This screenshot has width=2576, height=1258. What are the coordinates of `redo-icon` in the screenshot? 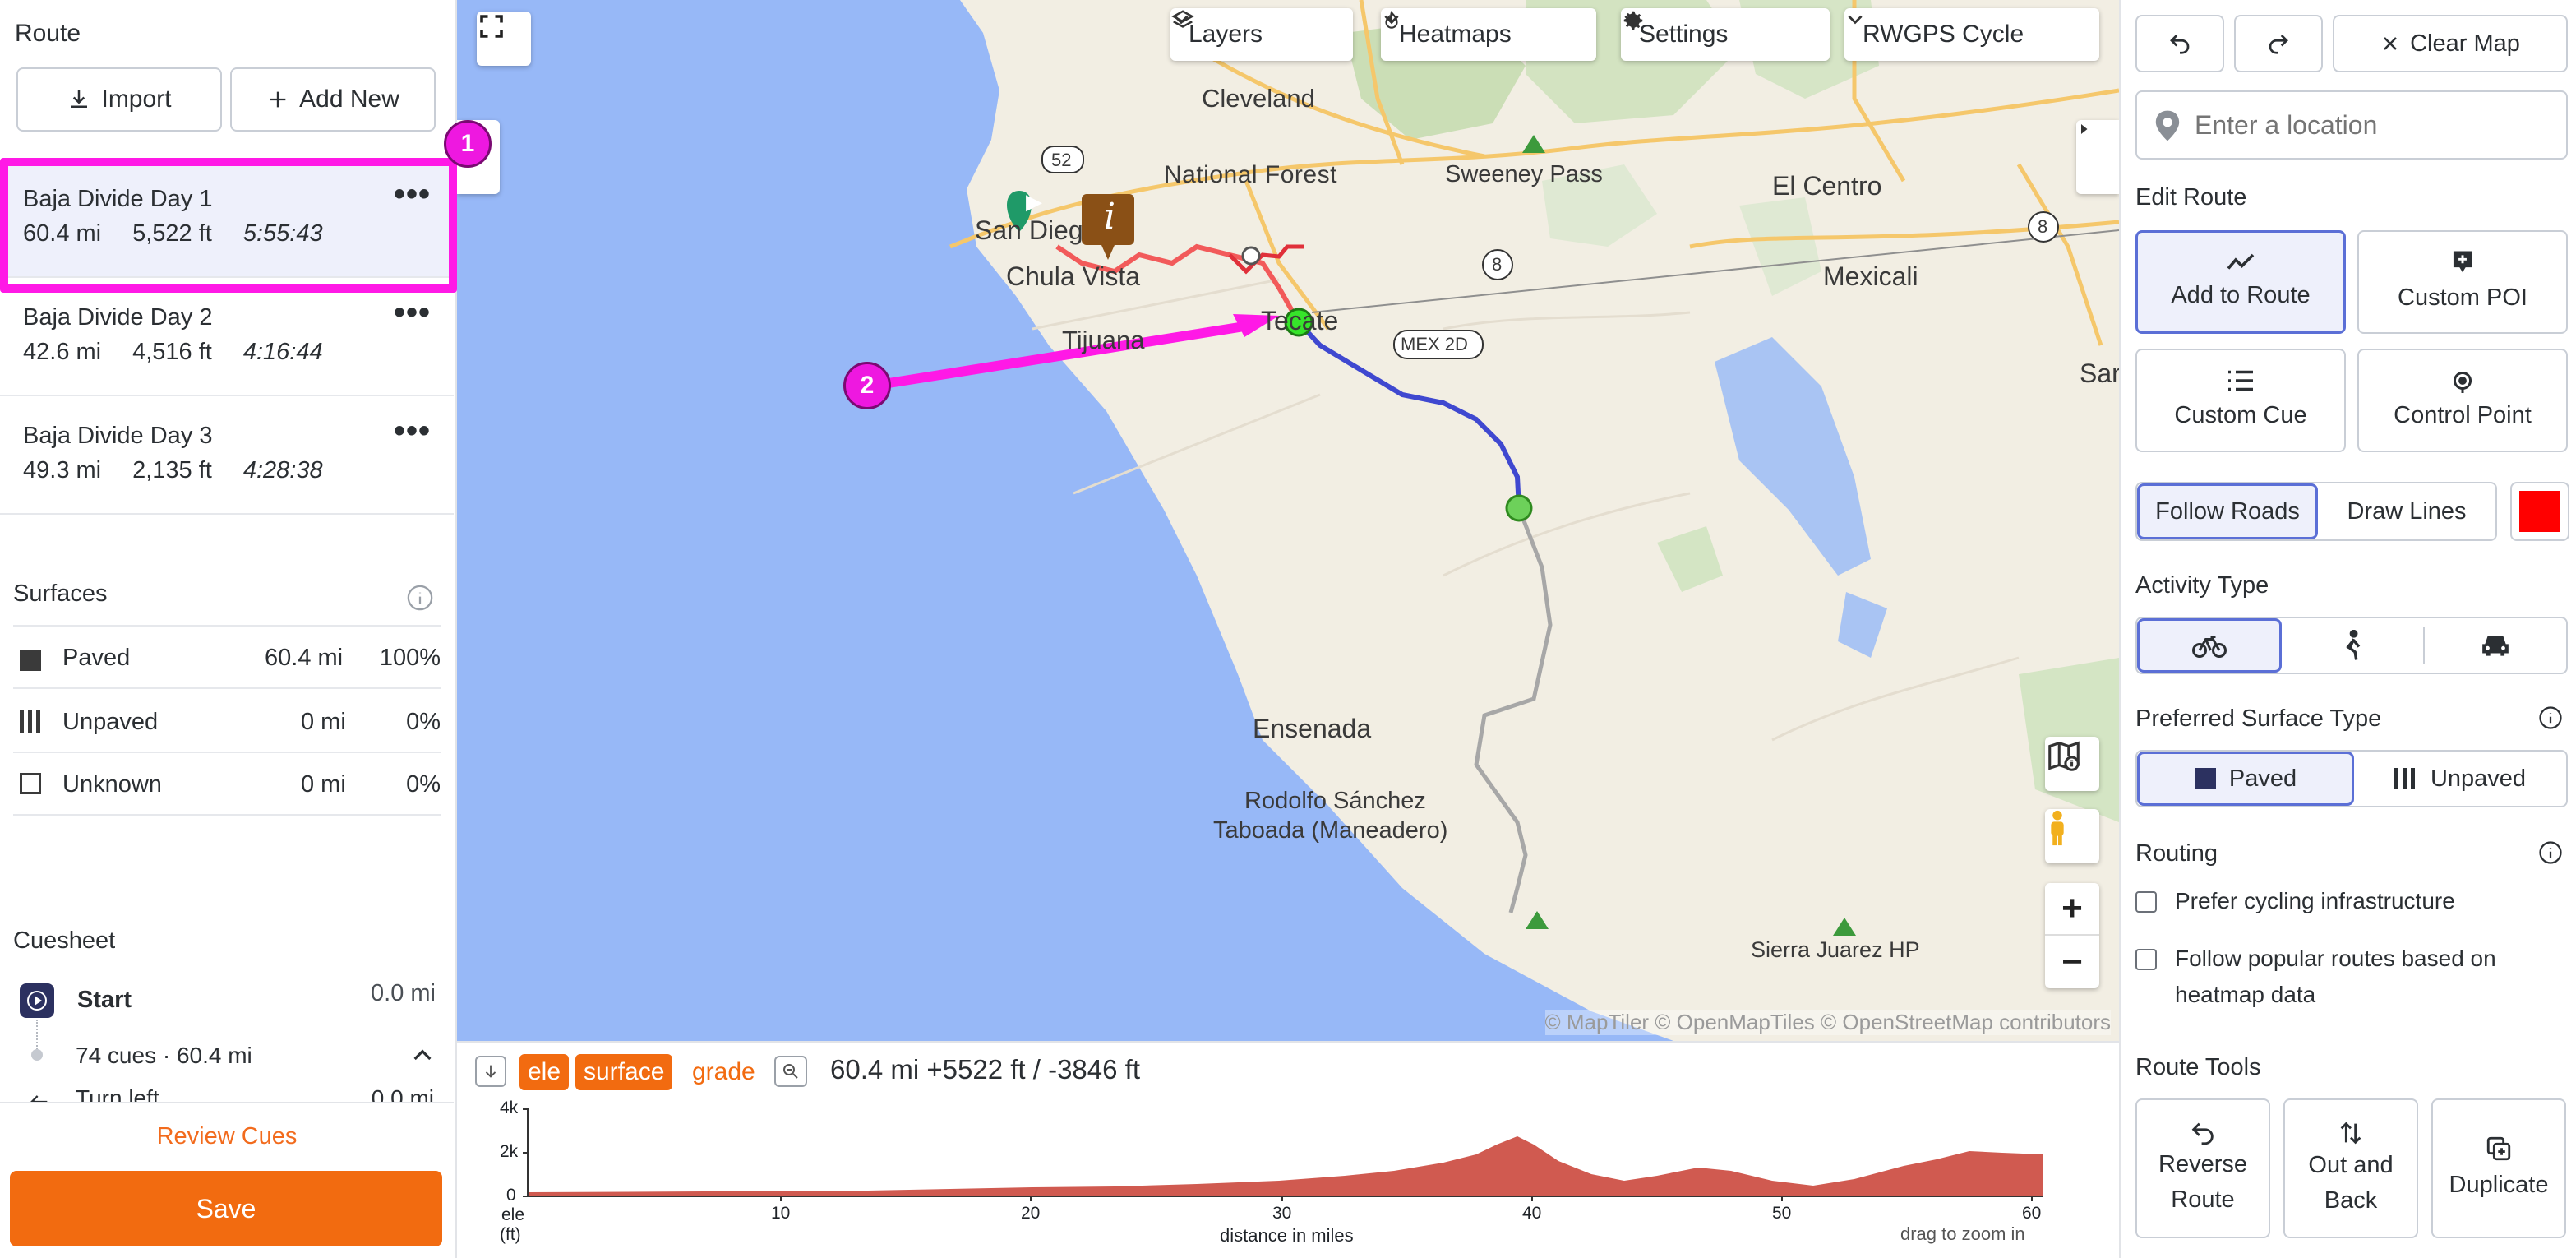 It's located at (2278, 44).